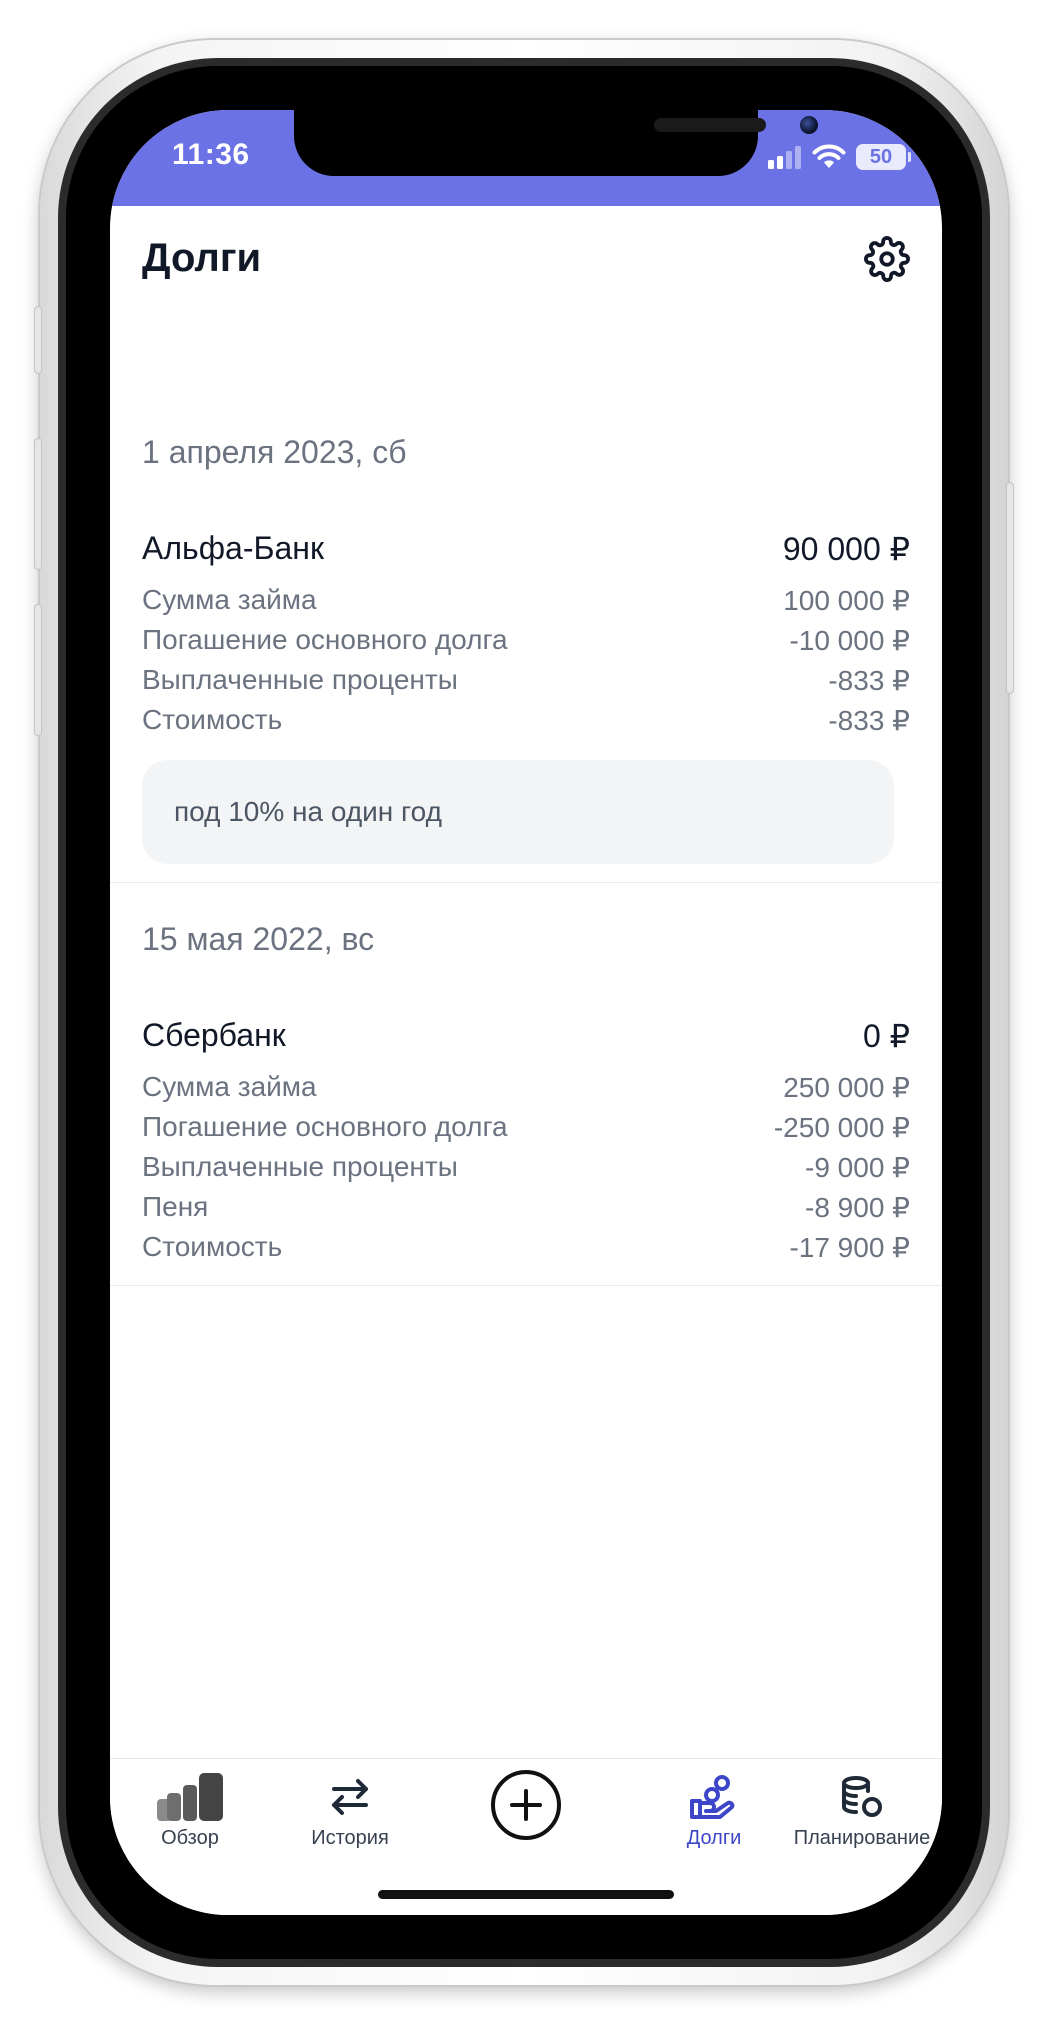 This screenshot has height=2025, width=1048. Describe the element at coordinates (190, 1838) in the screenshot. I see `tab-label: Обзор` at that location.